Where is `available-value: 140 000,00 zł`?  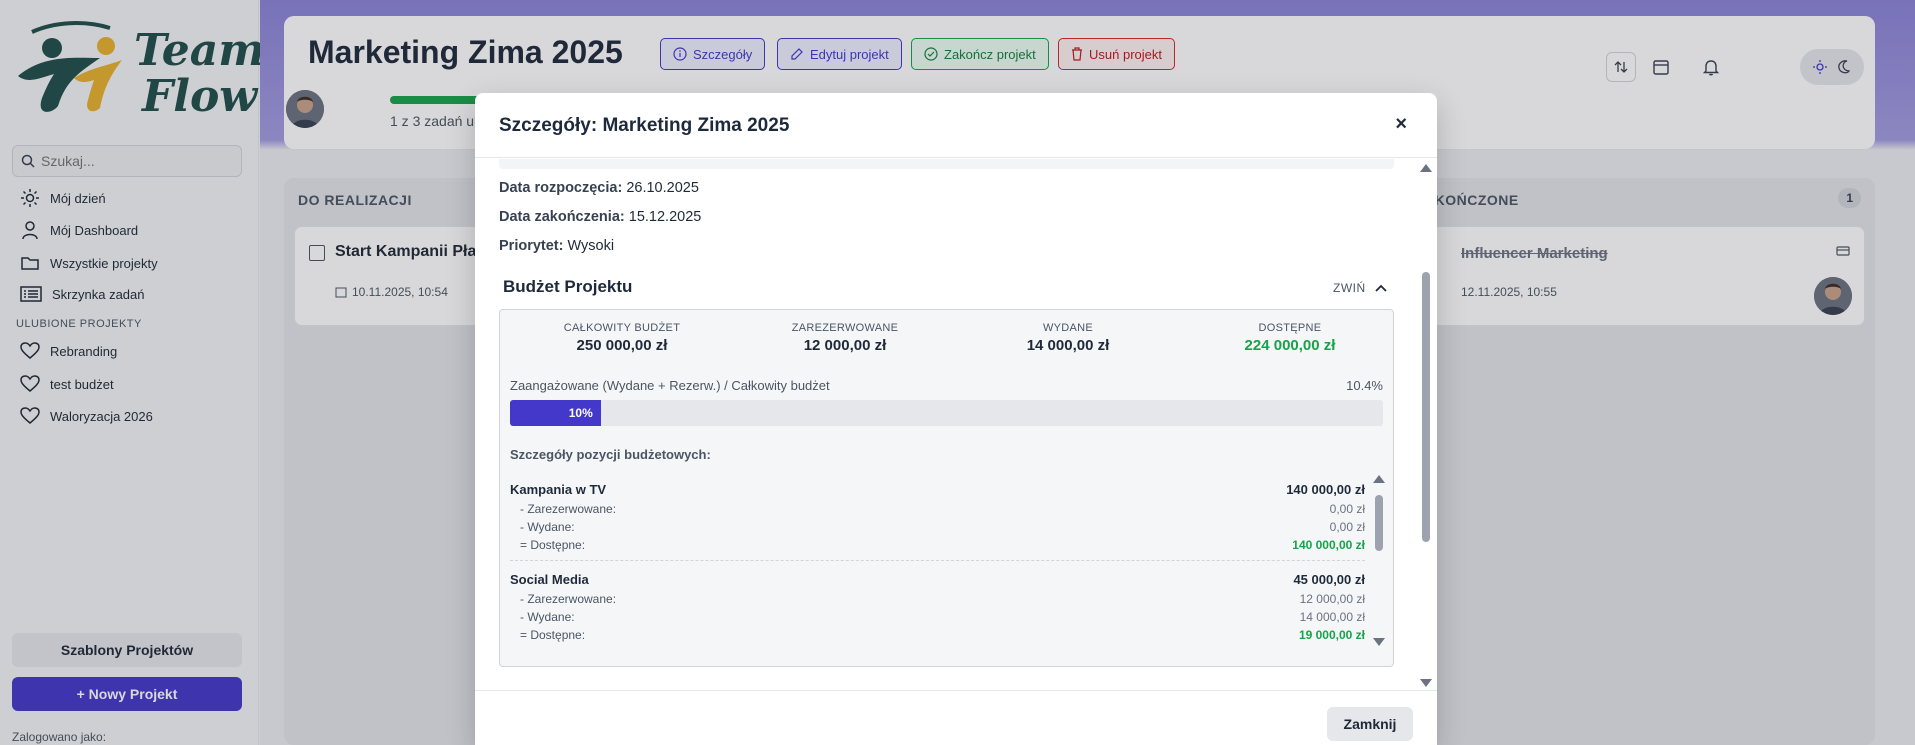
available-value: 140 000,00 zł is located at coordinates (1328, 545).